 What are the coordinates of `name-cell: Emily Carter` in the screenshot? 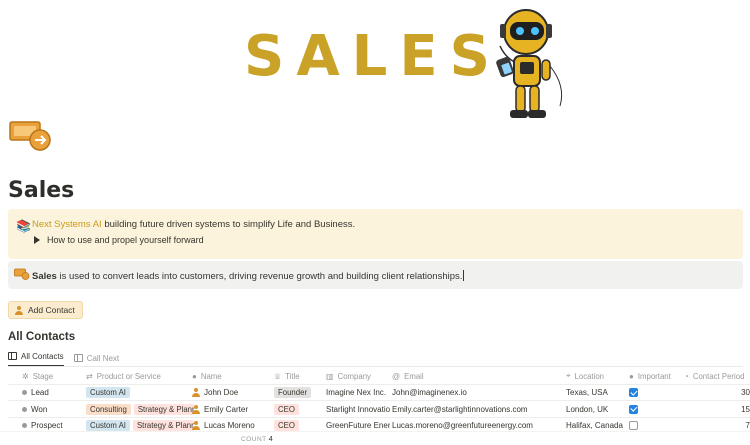 It's located at (232, 409).